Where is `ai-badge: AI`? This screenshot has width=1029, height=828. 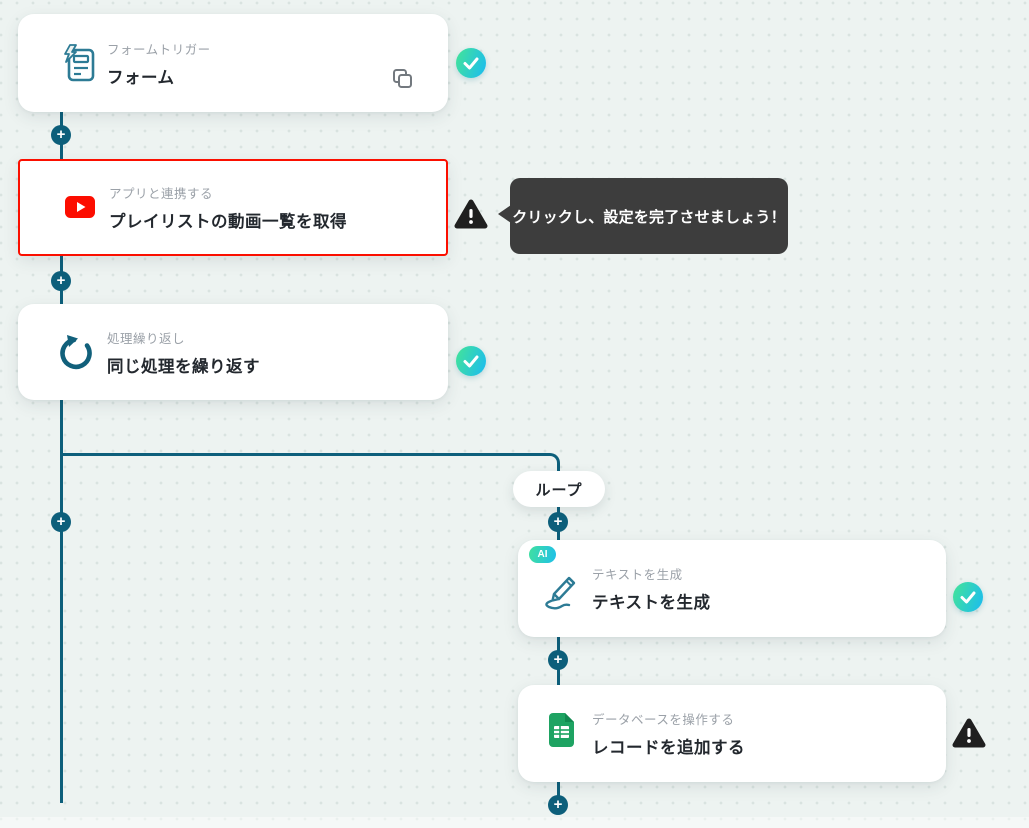
ai-badge: AI is located at coordinates (542, 554).